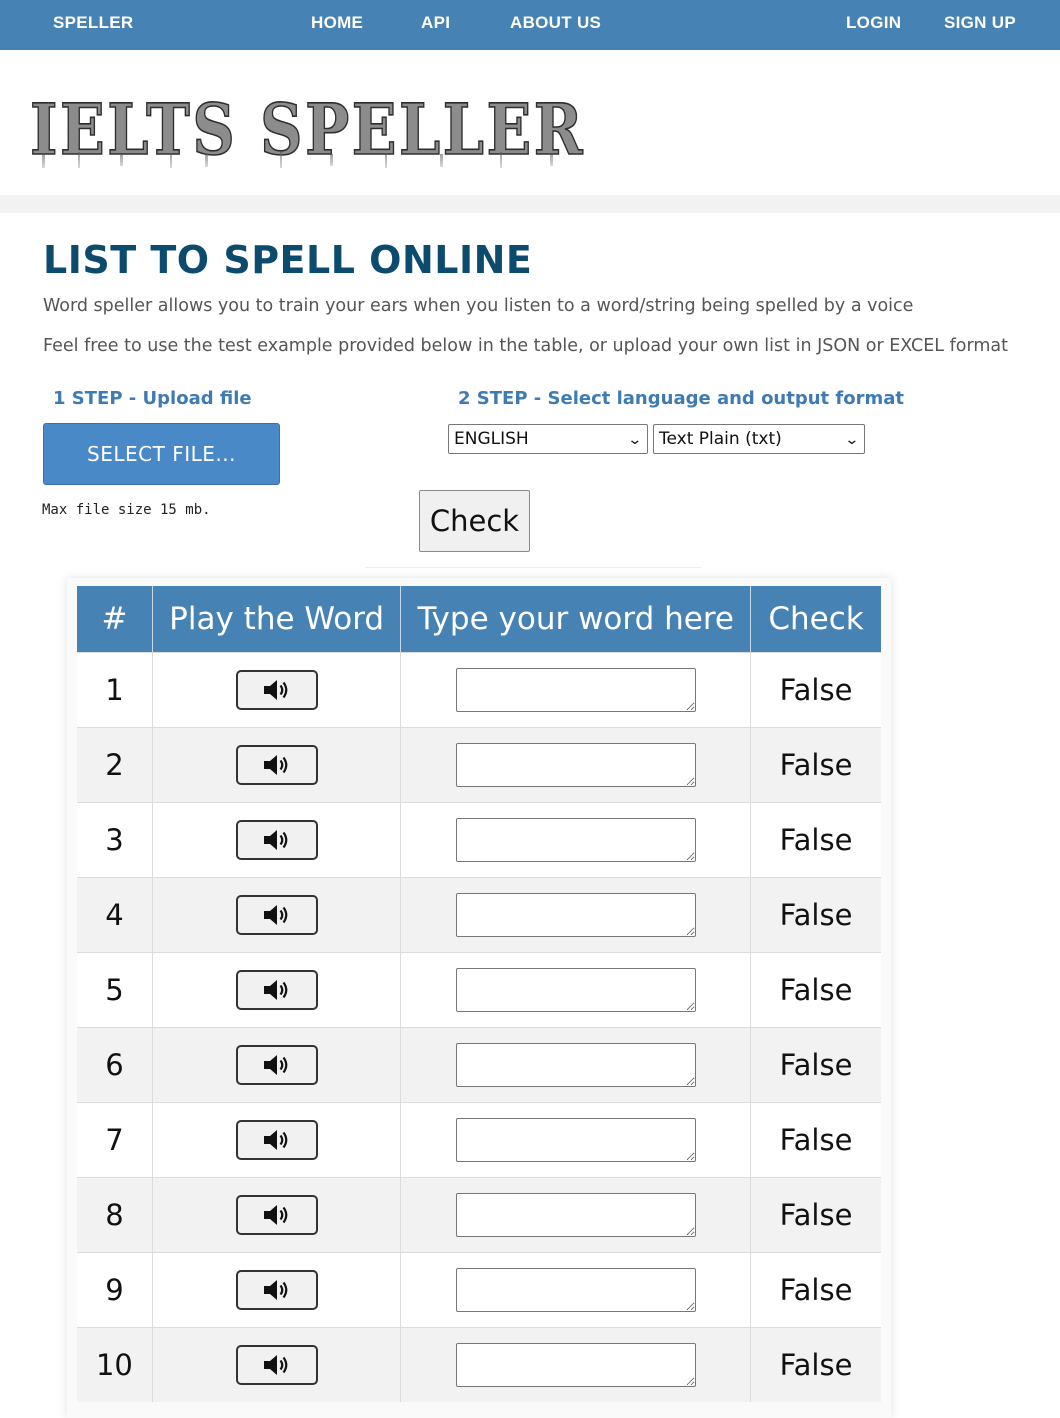 The height and width of the screenshot is (1418, 1060). I want to click on header-type: Type your word here, so click(576, 619).